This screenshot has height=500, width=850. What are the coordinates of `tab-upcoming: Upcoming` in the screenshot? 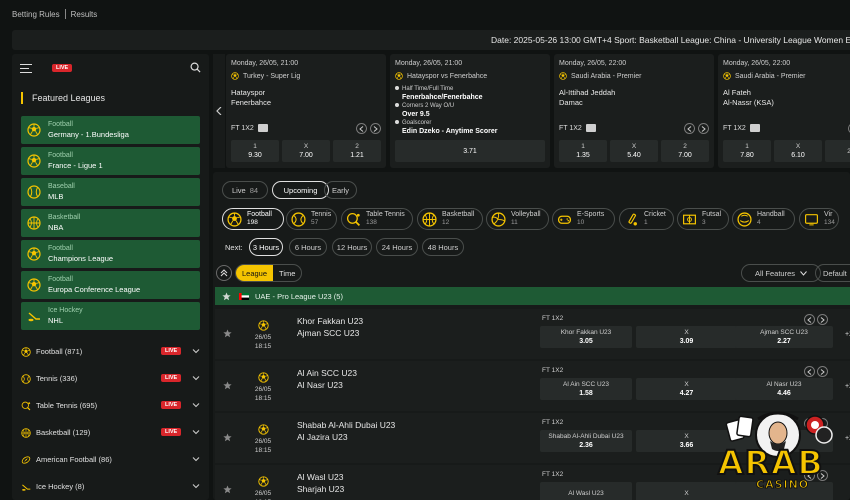 It's located at (300, 190).